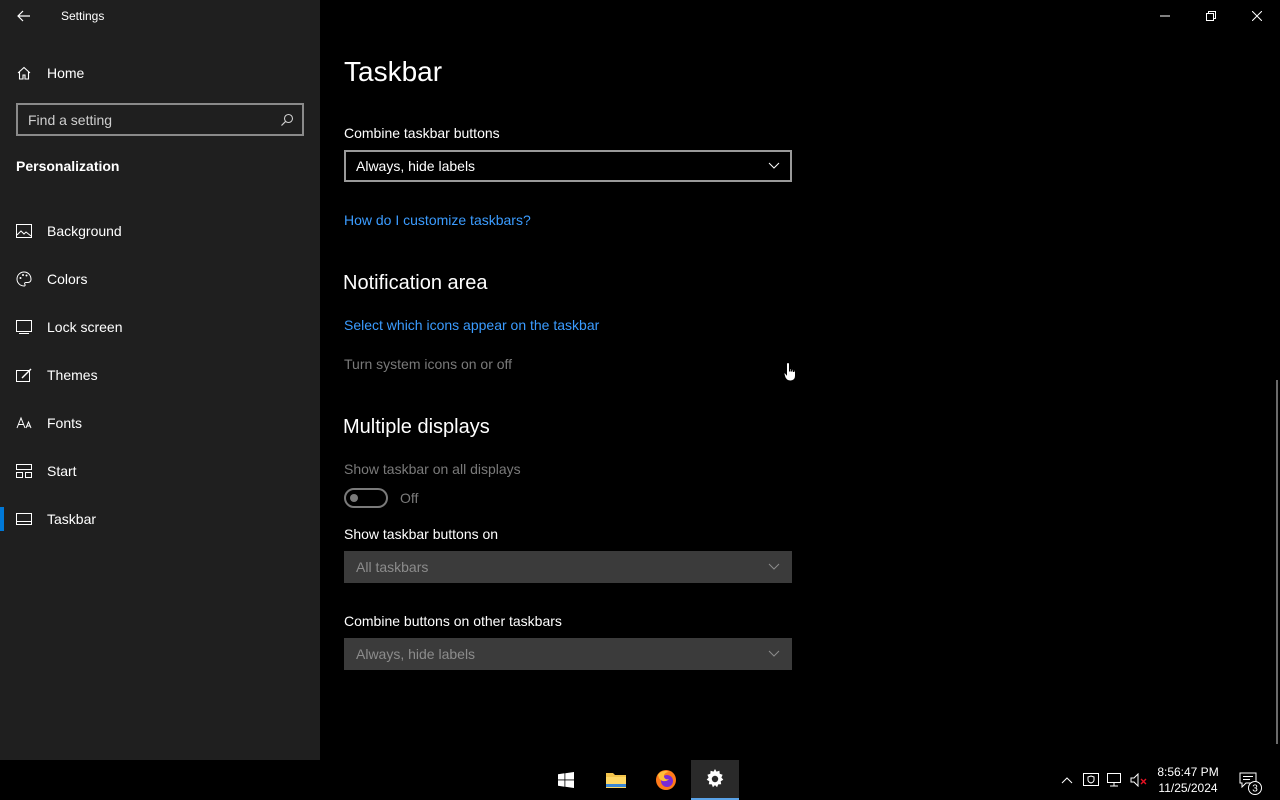  Describe the element at coordinates (1188, 788) in the screenshot. I see `clock-date: 11/25/2024` at that location.